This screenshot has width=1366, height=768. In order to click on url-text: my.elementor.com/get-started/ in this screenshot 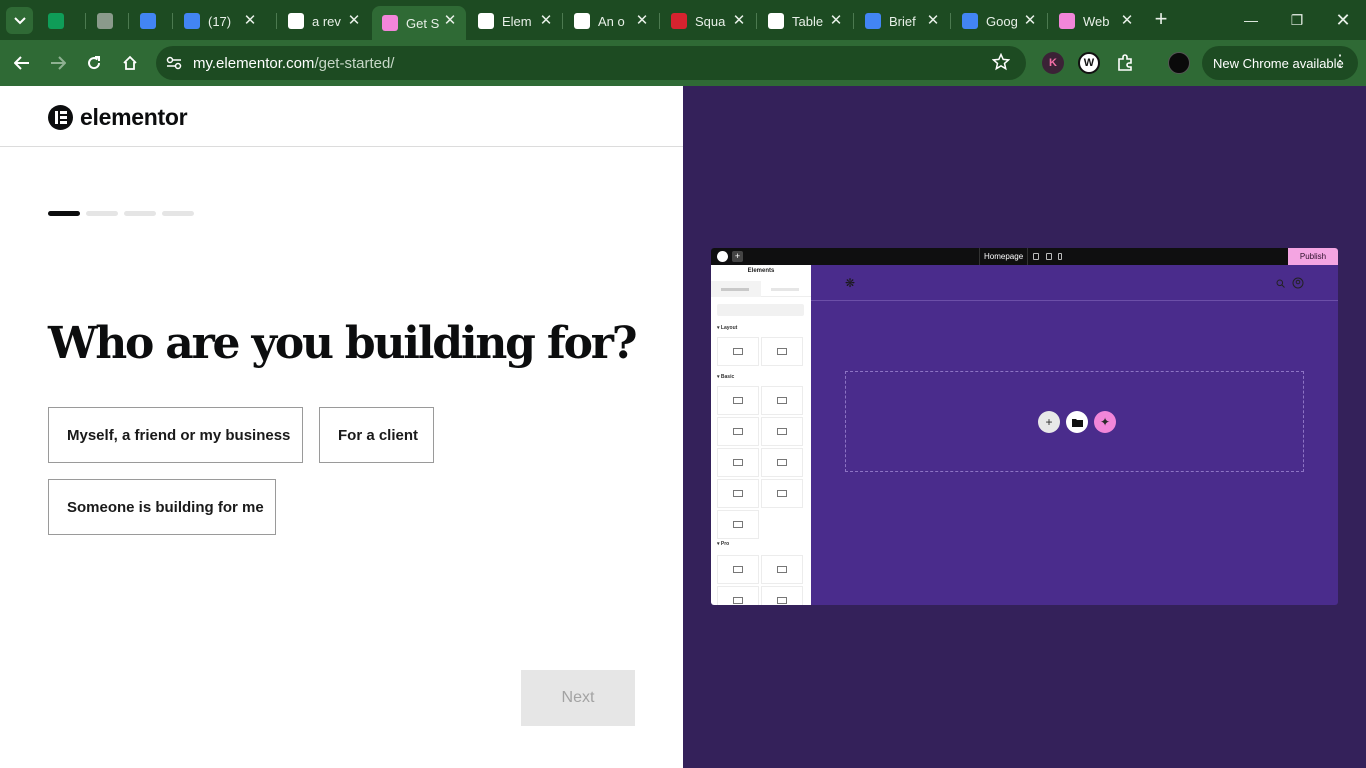, I will do `click(294, 63)`.